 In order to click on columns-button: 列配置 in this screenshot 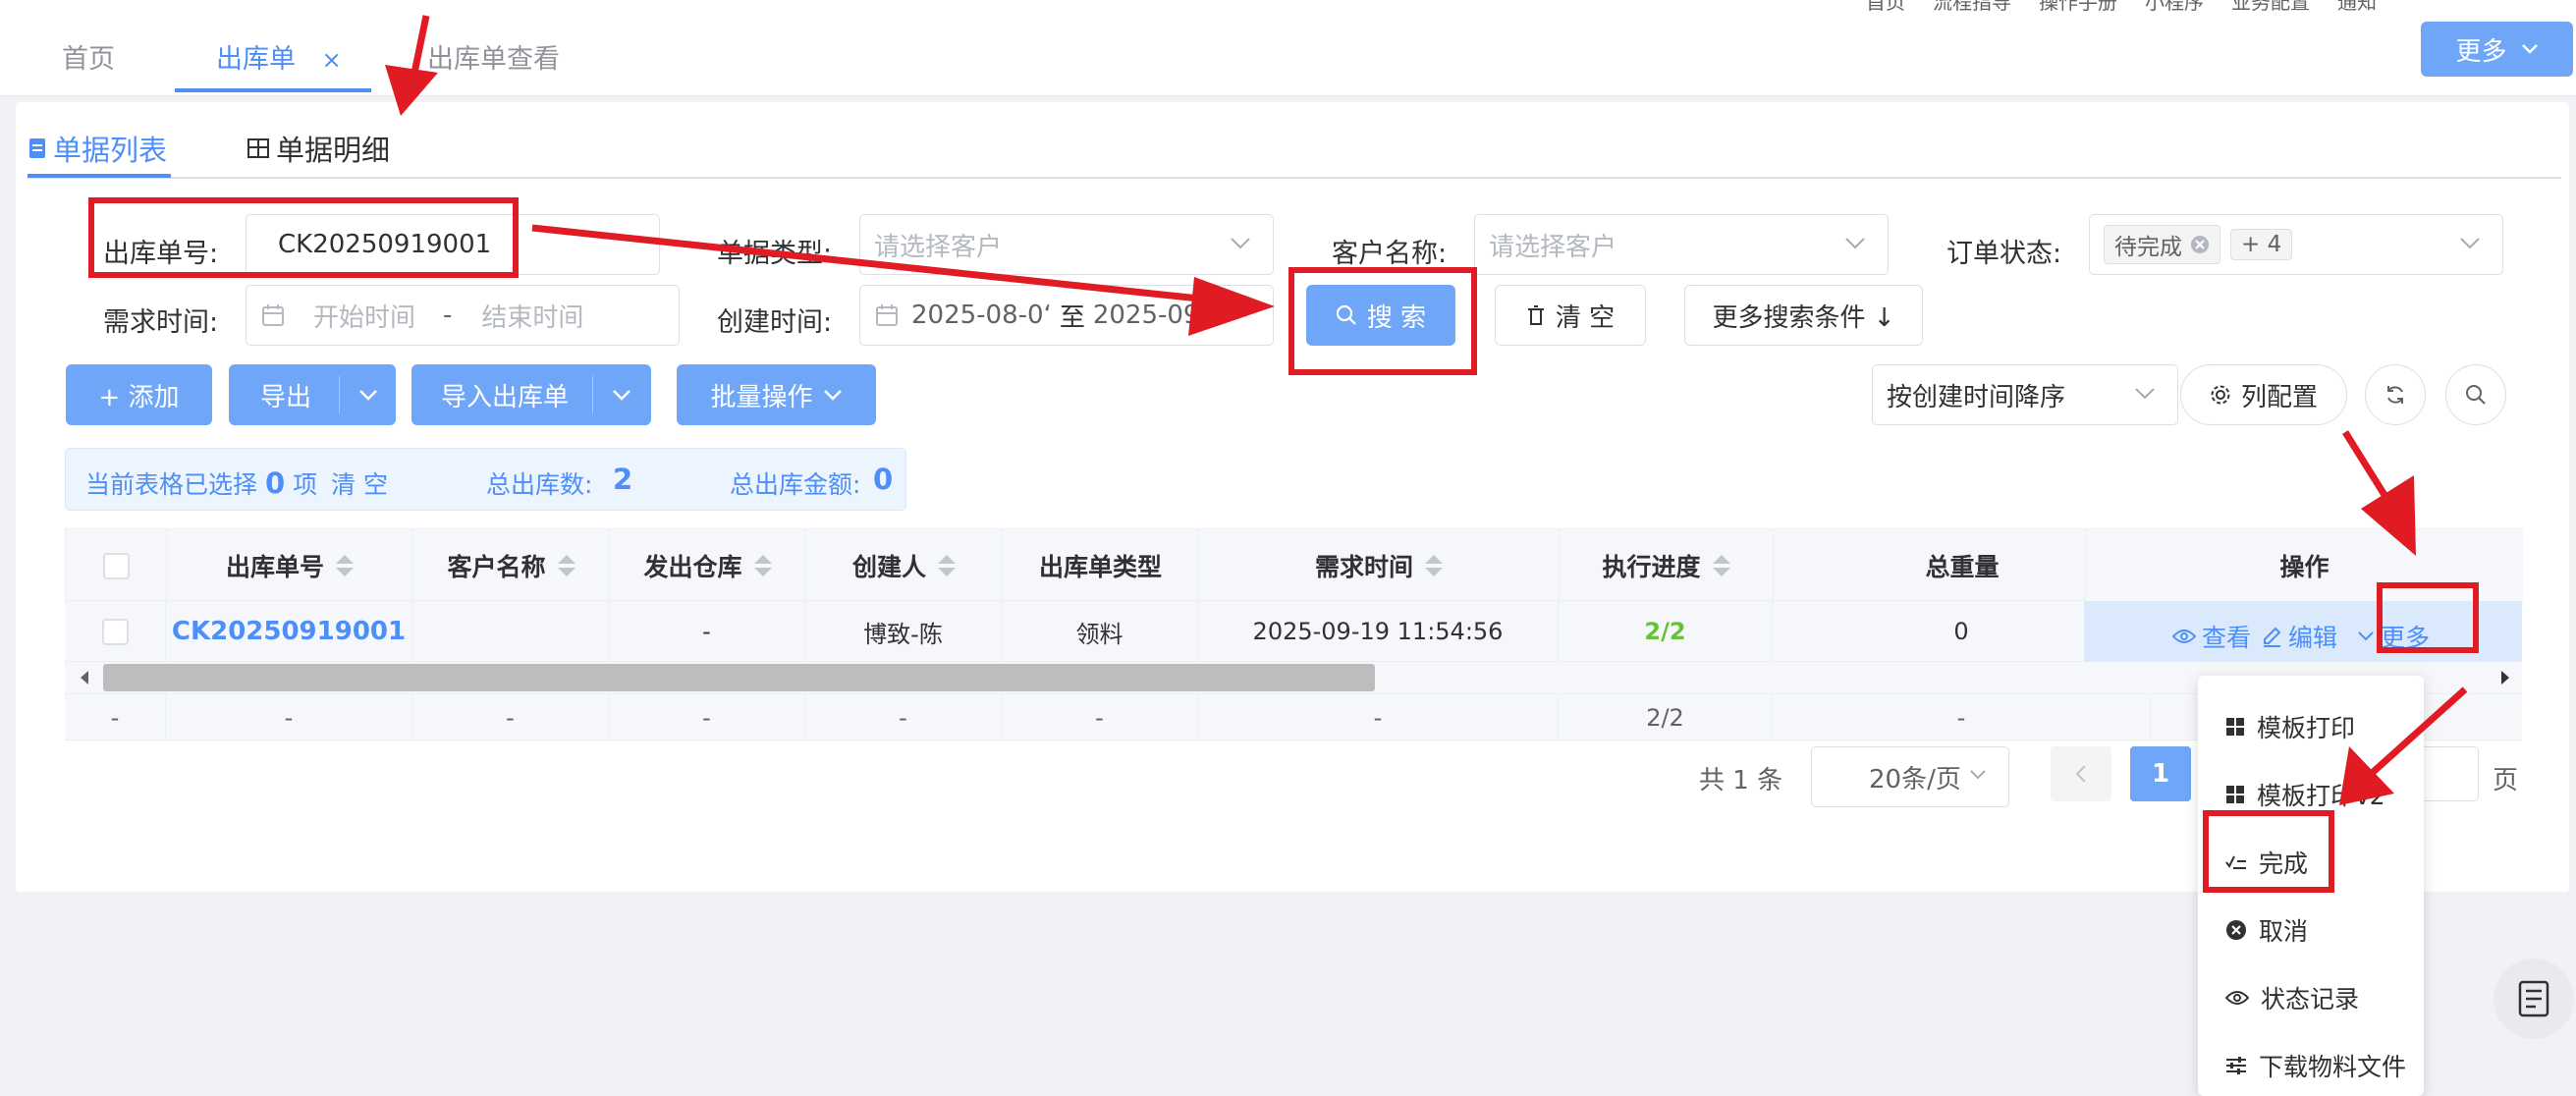, I will do `click(2264, 394)`.